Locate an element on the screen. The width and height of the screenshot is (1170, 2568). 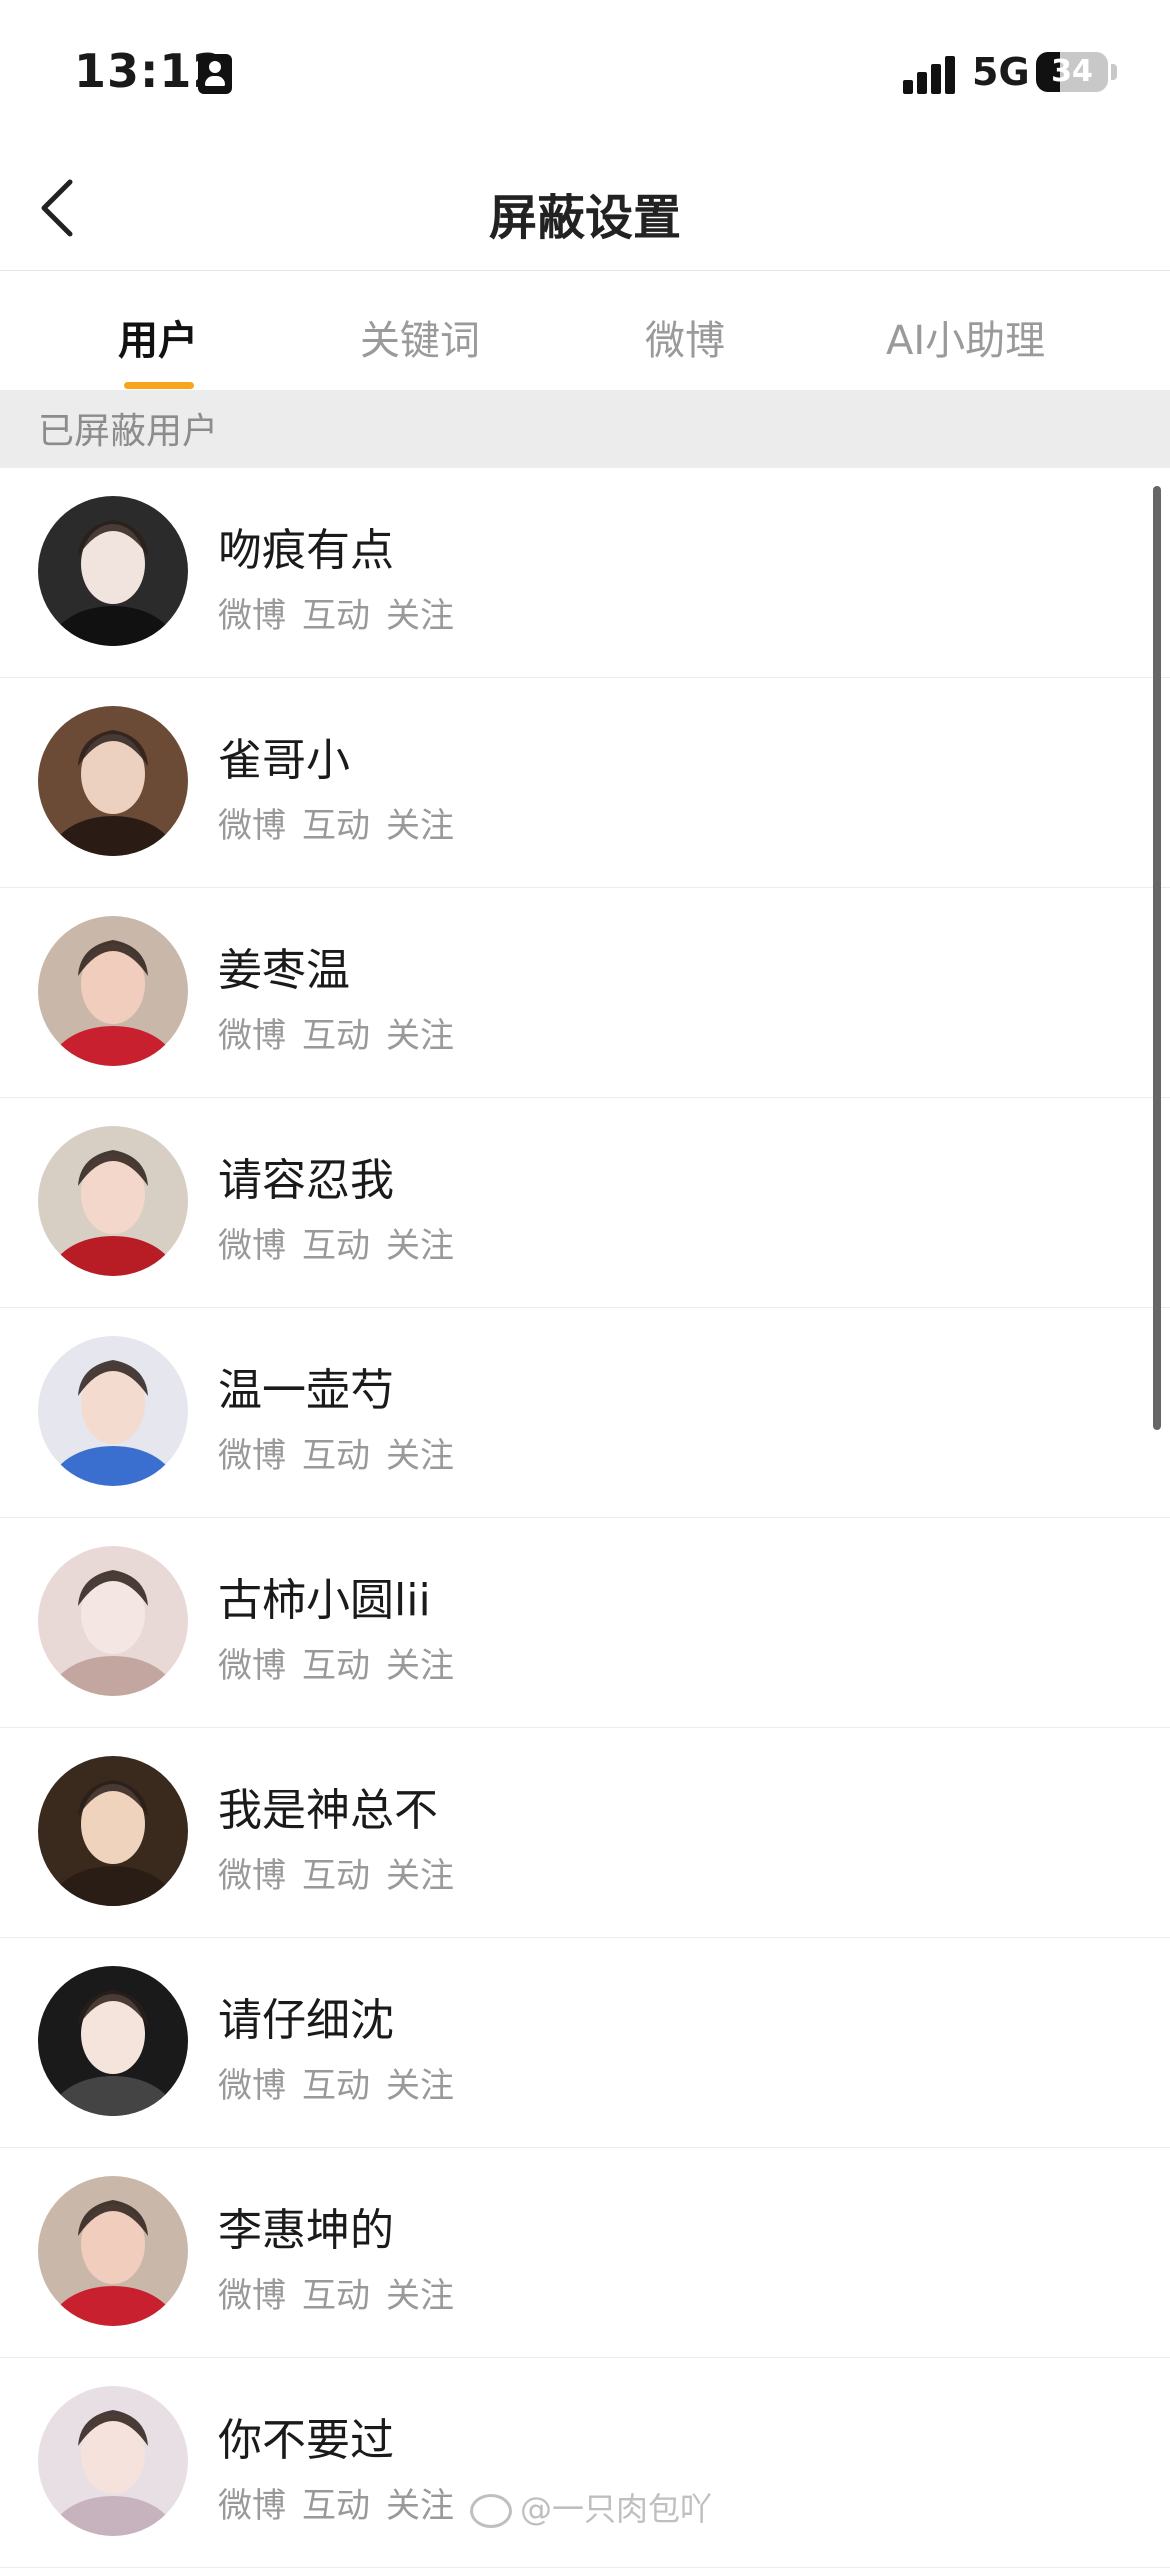
user-name: 古柿小圆lii is located at coordinates (324, 1600).